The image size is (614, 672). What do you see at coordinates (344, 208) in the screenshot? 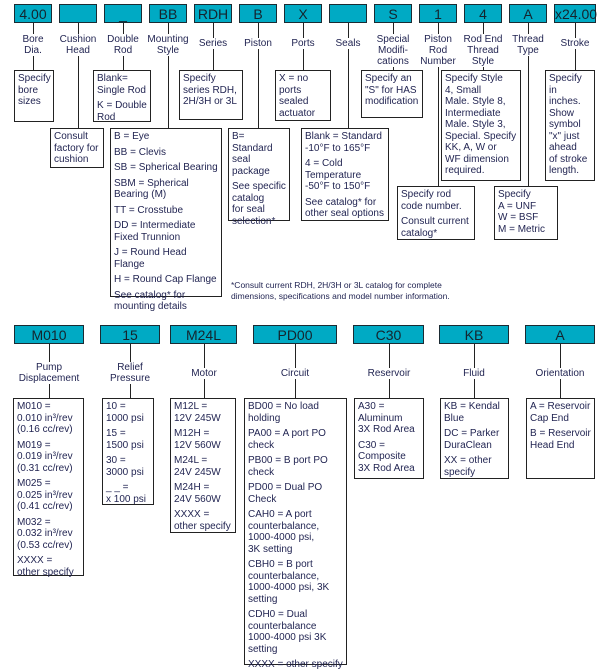
I see `option-text: See catalog* for other seal options` at bounding box center [344, 208].